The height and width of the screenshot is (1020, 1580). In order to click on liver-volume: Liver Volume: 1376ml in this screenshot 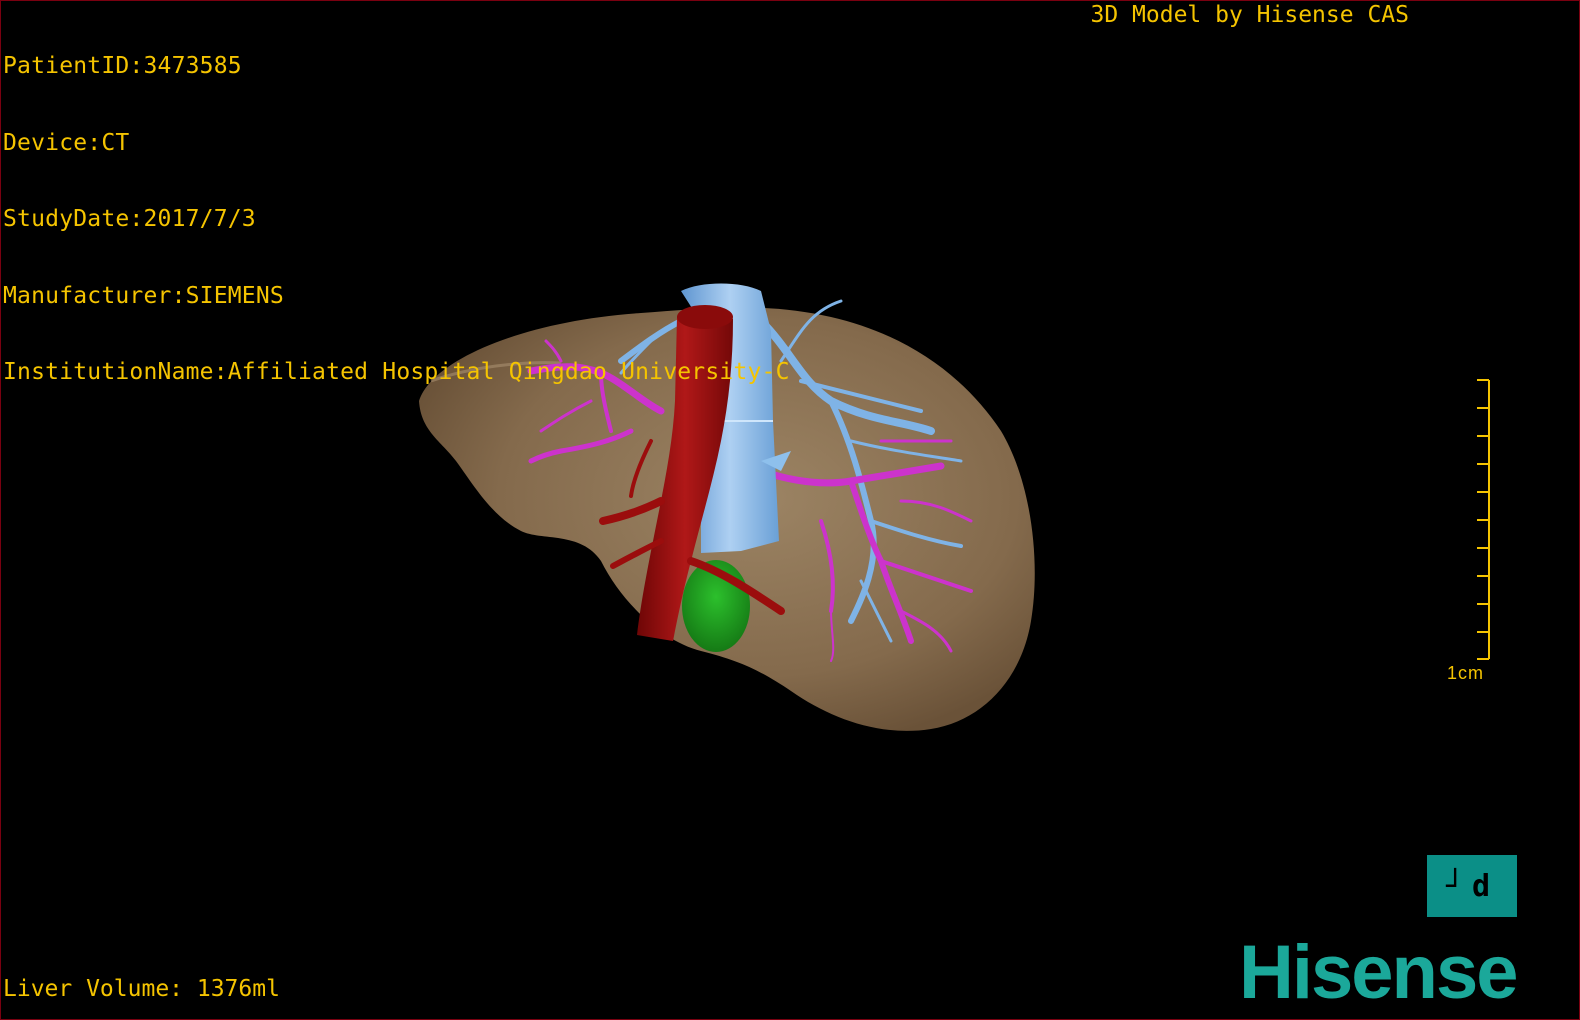, I will do `click(141, 989)`.